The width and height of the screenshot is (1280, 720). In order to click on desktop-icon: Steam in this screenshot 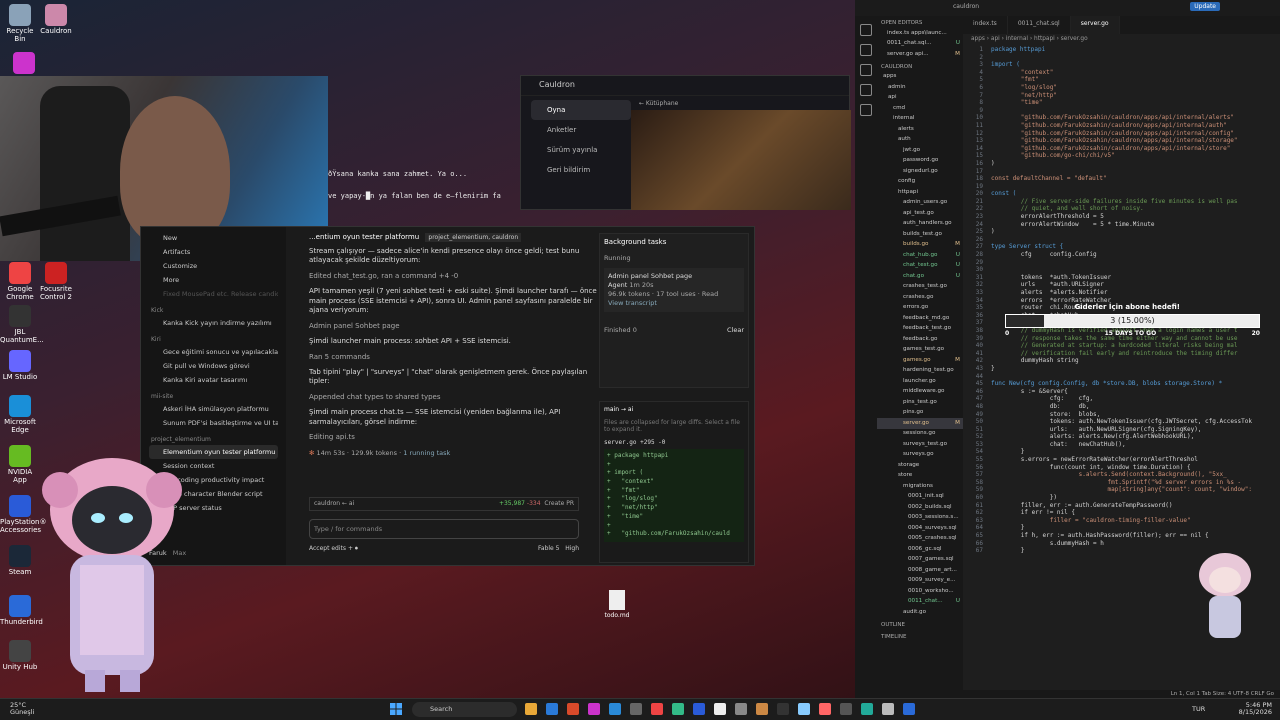, I will do `click(20, 561)`.